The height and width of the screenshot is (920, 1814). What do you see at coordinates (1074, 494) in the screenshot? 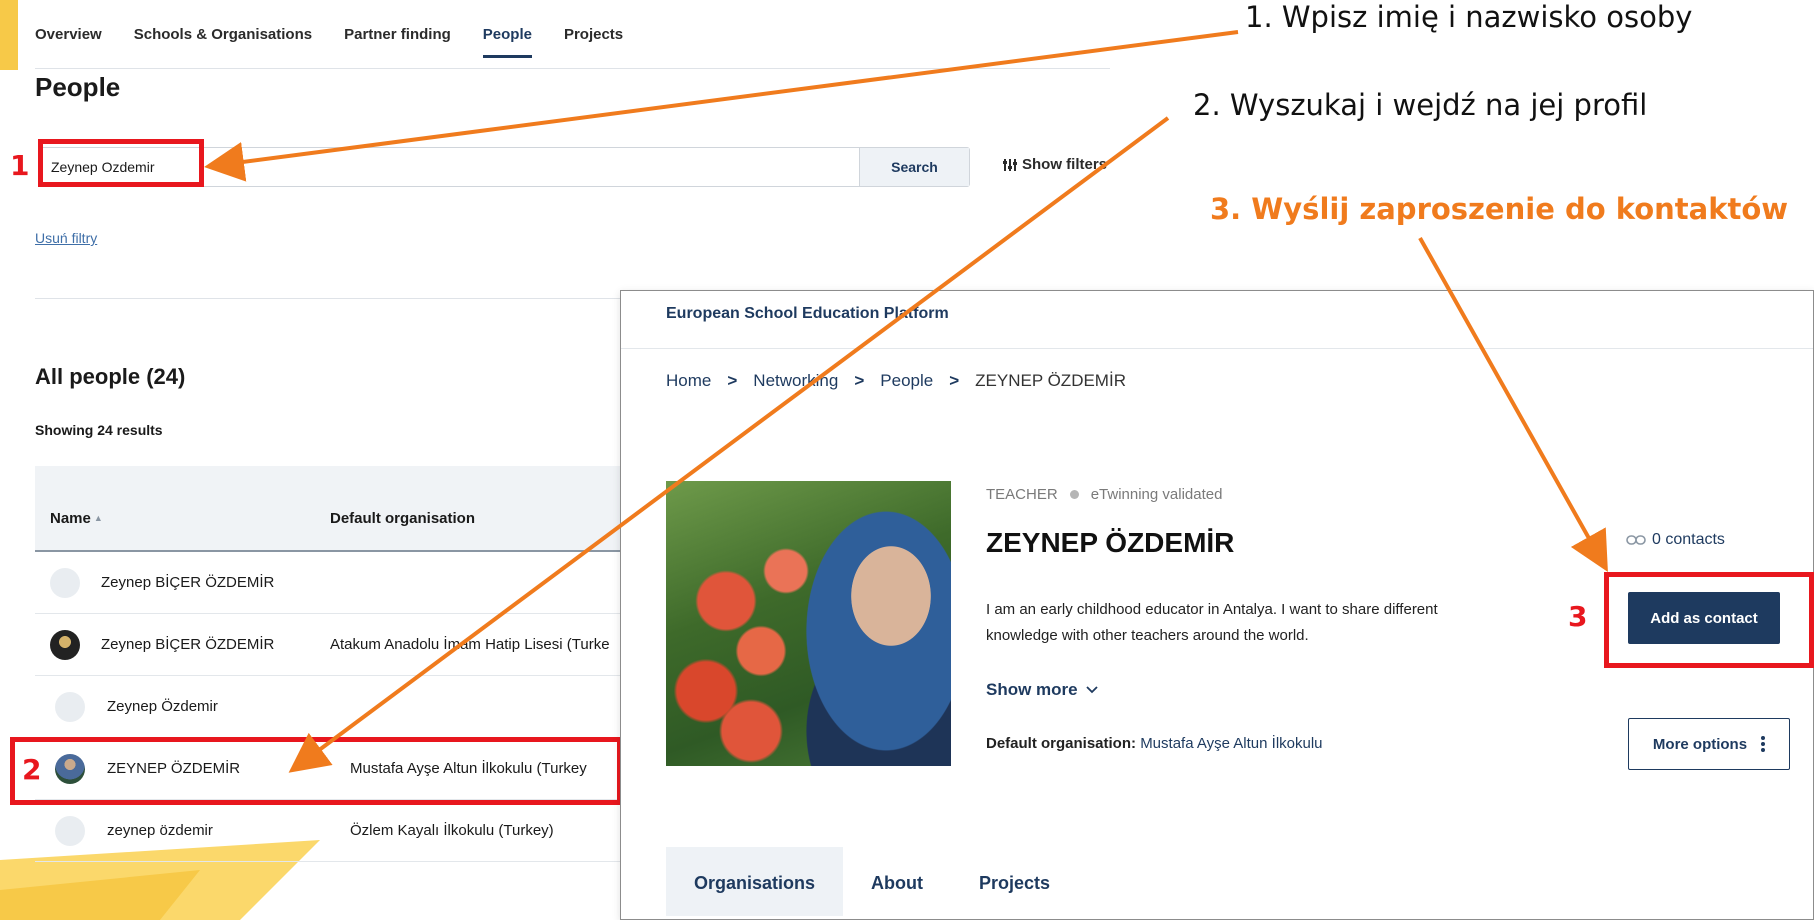
I see `validated-dot-icon` at bounding box center [1074, 494].